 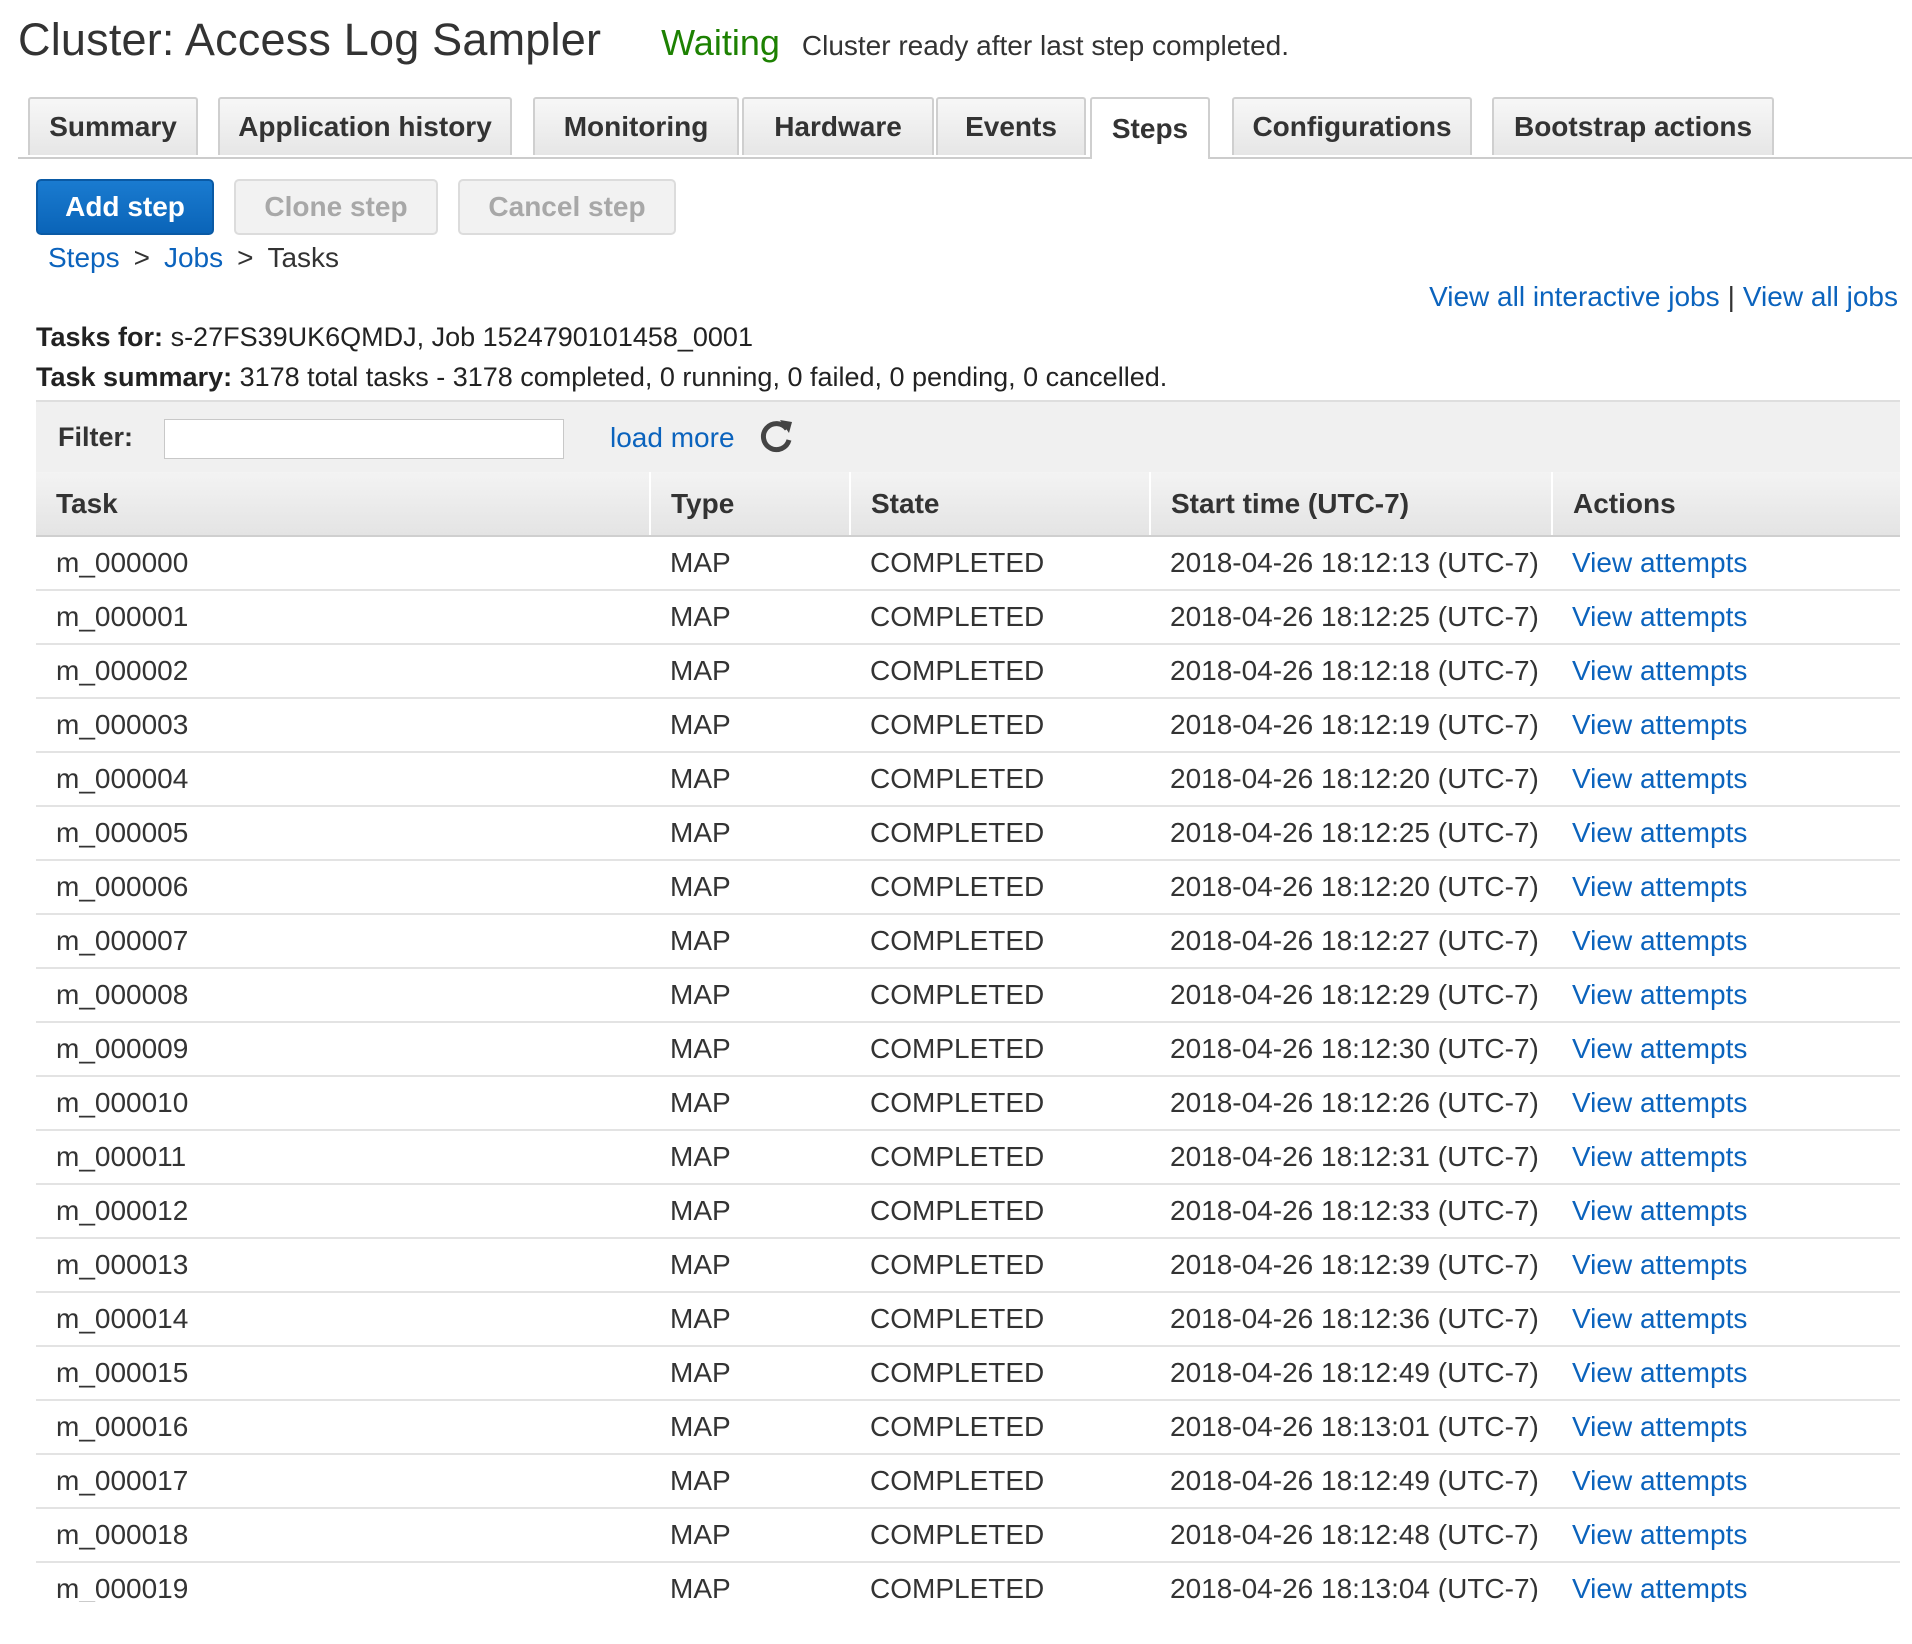 What do you see at coordinates (1352, 126) in the screenshot?
I see `tab-configurations: Configurations` at bounding box center [1352, 126].